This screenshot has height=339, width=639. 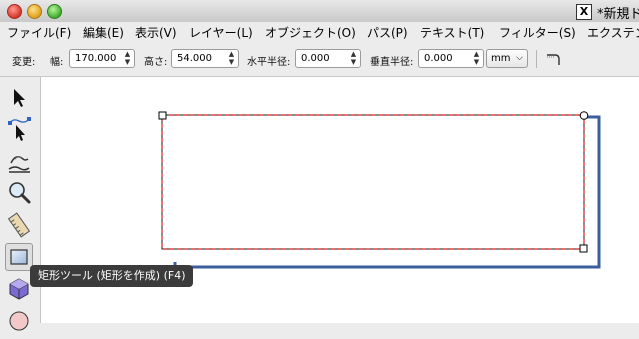 I want to click on resize-handle-top-left, so click(x=162, y=115).